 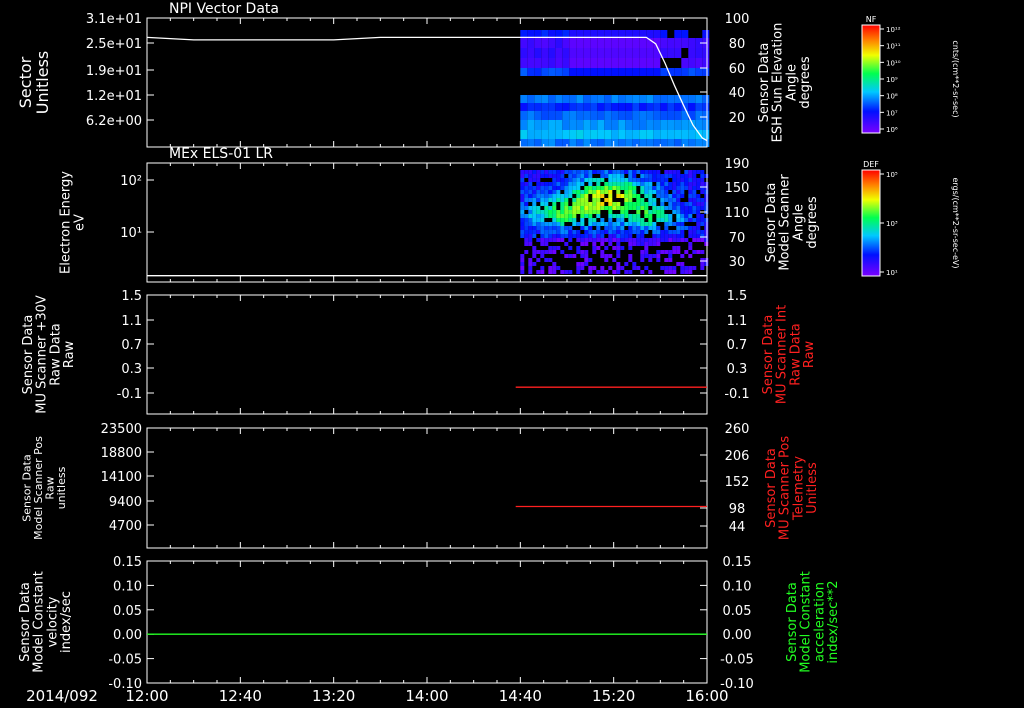 What do you see at coordinates (125, 526) in the screenshot?
I see `y-tick-label: 4700` at bounding box center [125, 526].